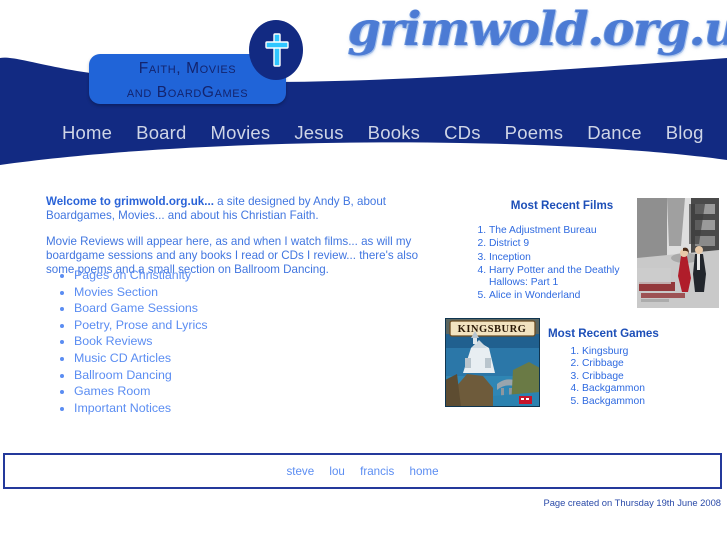 This screenshot has width=727, height=545. What do you see at coordinates (571, 244) in the screenshot?
I see `list-item: District 9` at bounding box center [571, 244].